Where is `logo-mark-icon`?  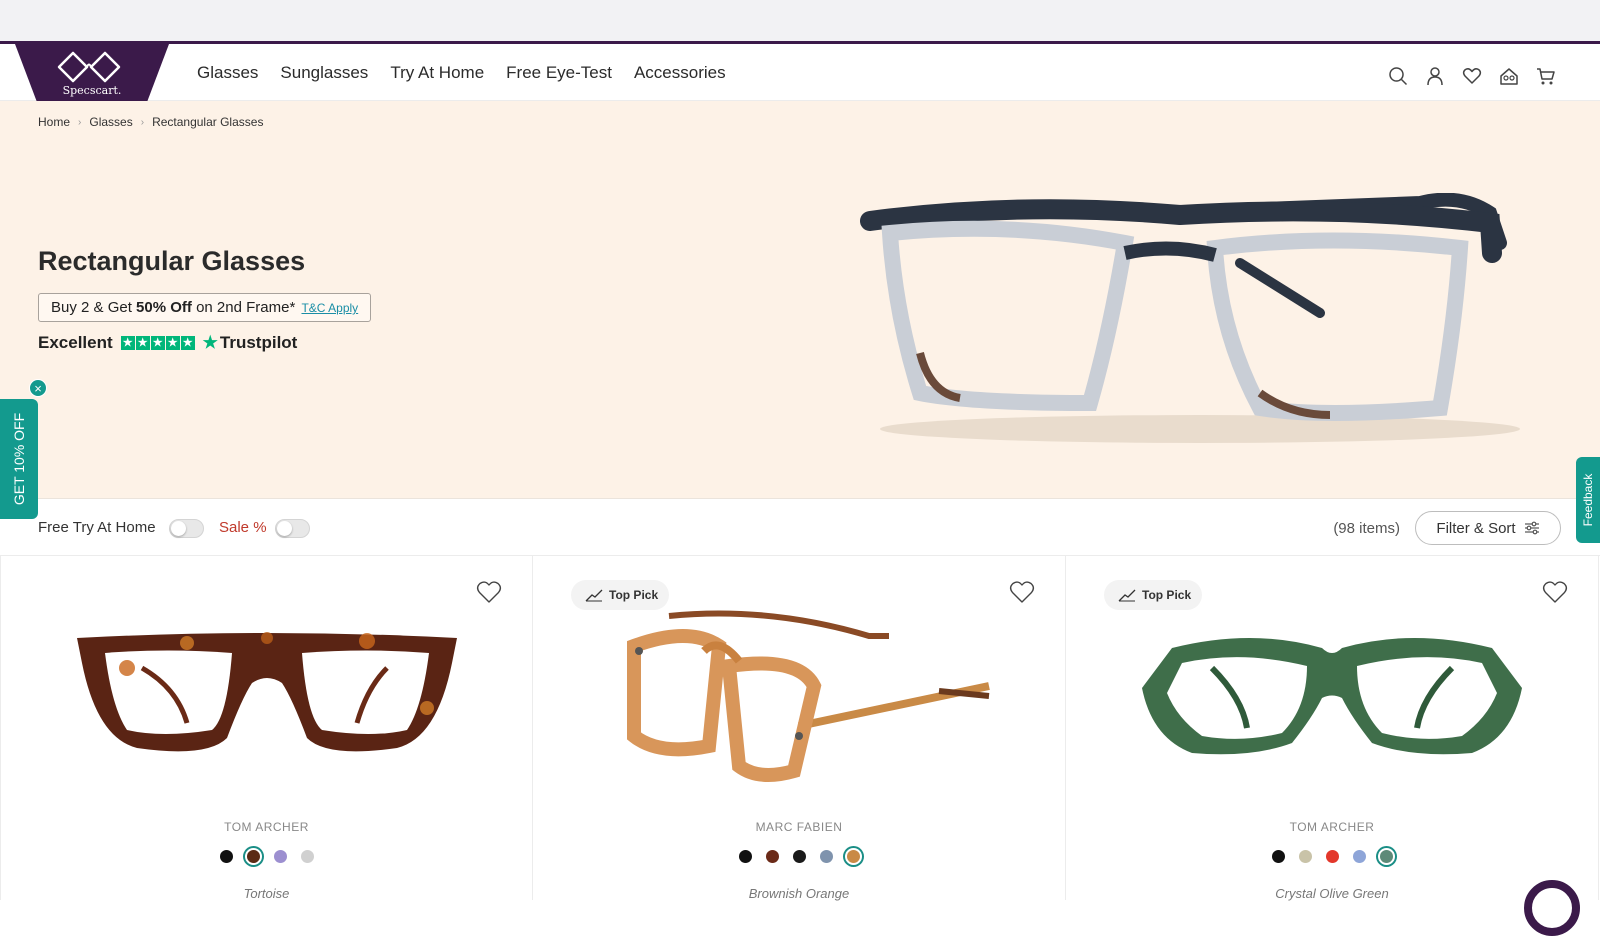 logo-mark-icon is located at coordinates (89, 67).